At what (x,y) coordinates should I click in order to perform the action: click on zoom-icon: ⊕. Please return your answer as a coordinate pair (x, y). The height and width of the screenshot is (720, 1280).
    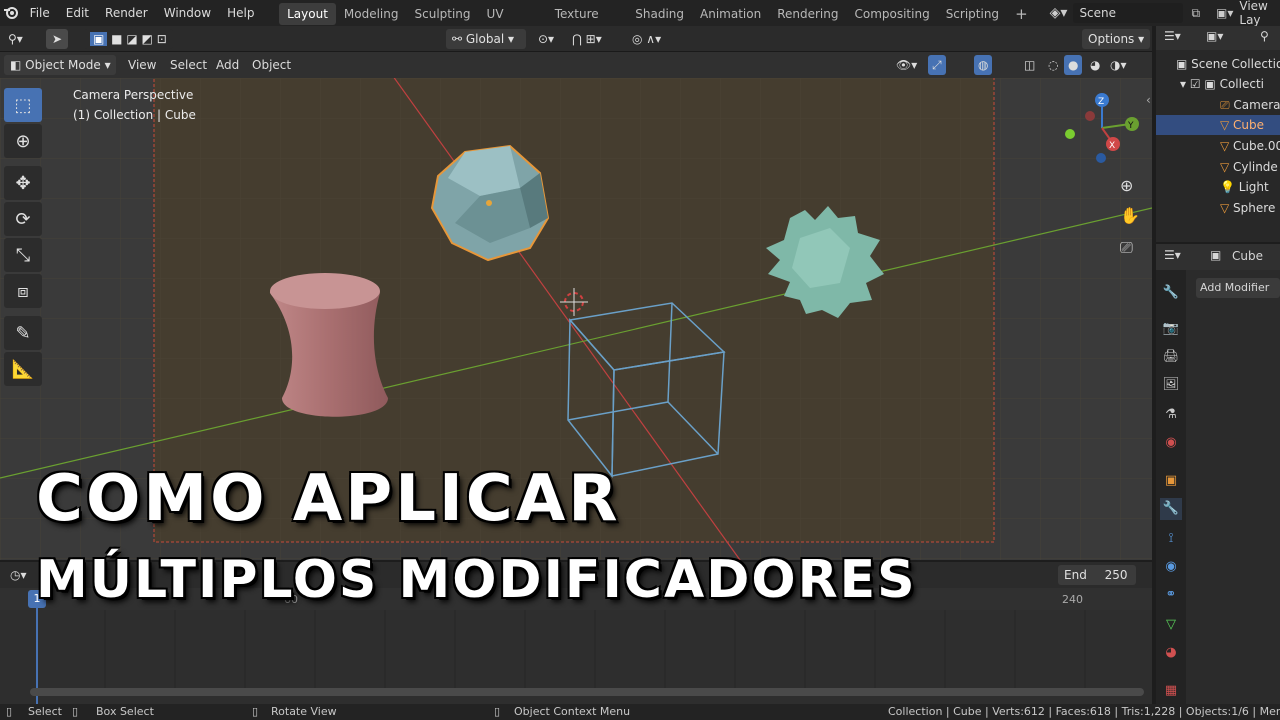
    Looking at the image, I should click on (1126, 185).